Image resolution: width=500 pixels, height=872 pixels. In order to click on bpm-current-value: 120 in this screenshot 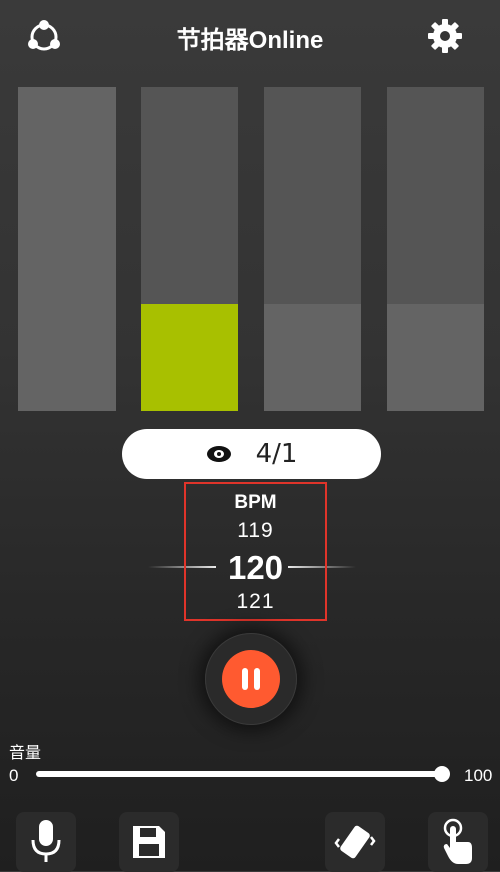, I will do `click(255, 568)`.